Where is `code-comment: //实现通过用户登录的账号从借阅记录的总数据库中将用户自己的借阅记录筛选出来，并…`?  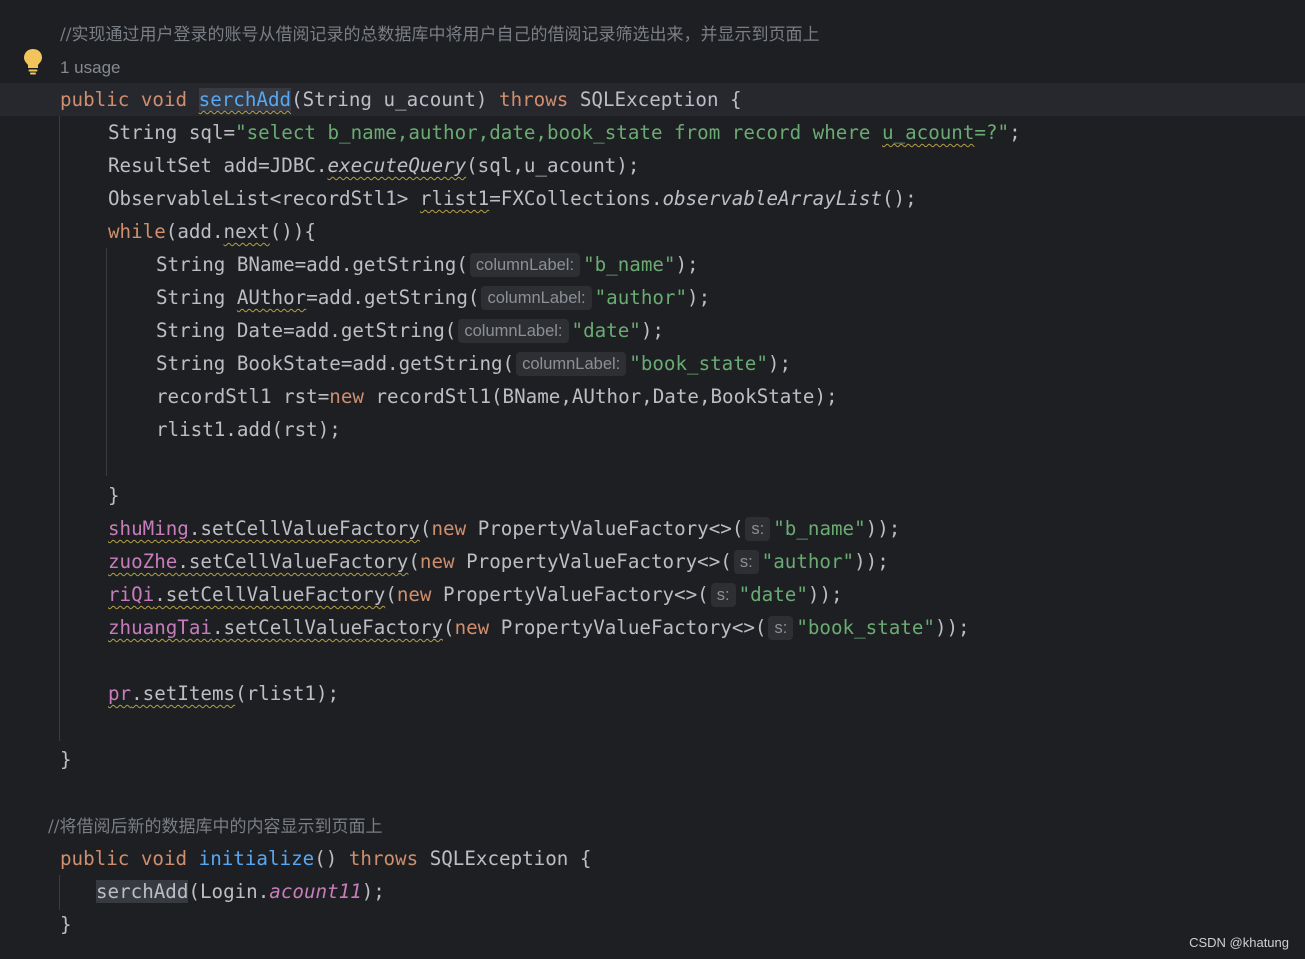 code-comment: //实现通过用户登录的账号从借阅记录的总数据库中将用户自己的借阅记录筛选出来，并… is located at coordinates (440, 35).